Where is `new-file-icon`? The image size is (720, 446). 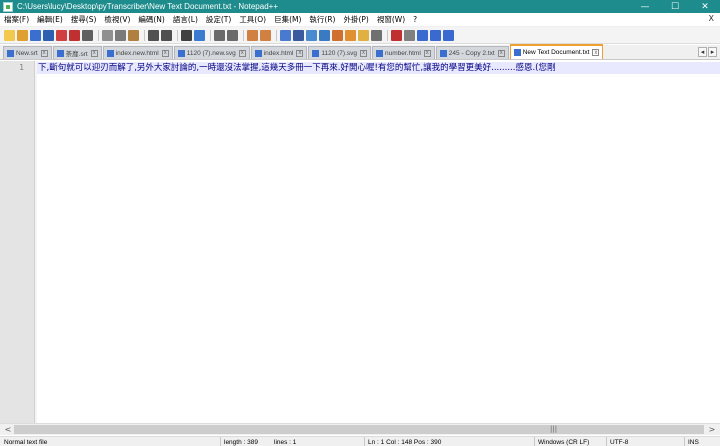 new-file-icon is located at coordinates (9, 35).